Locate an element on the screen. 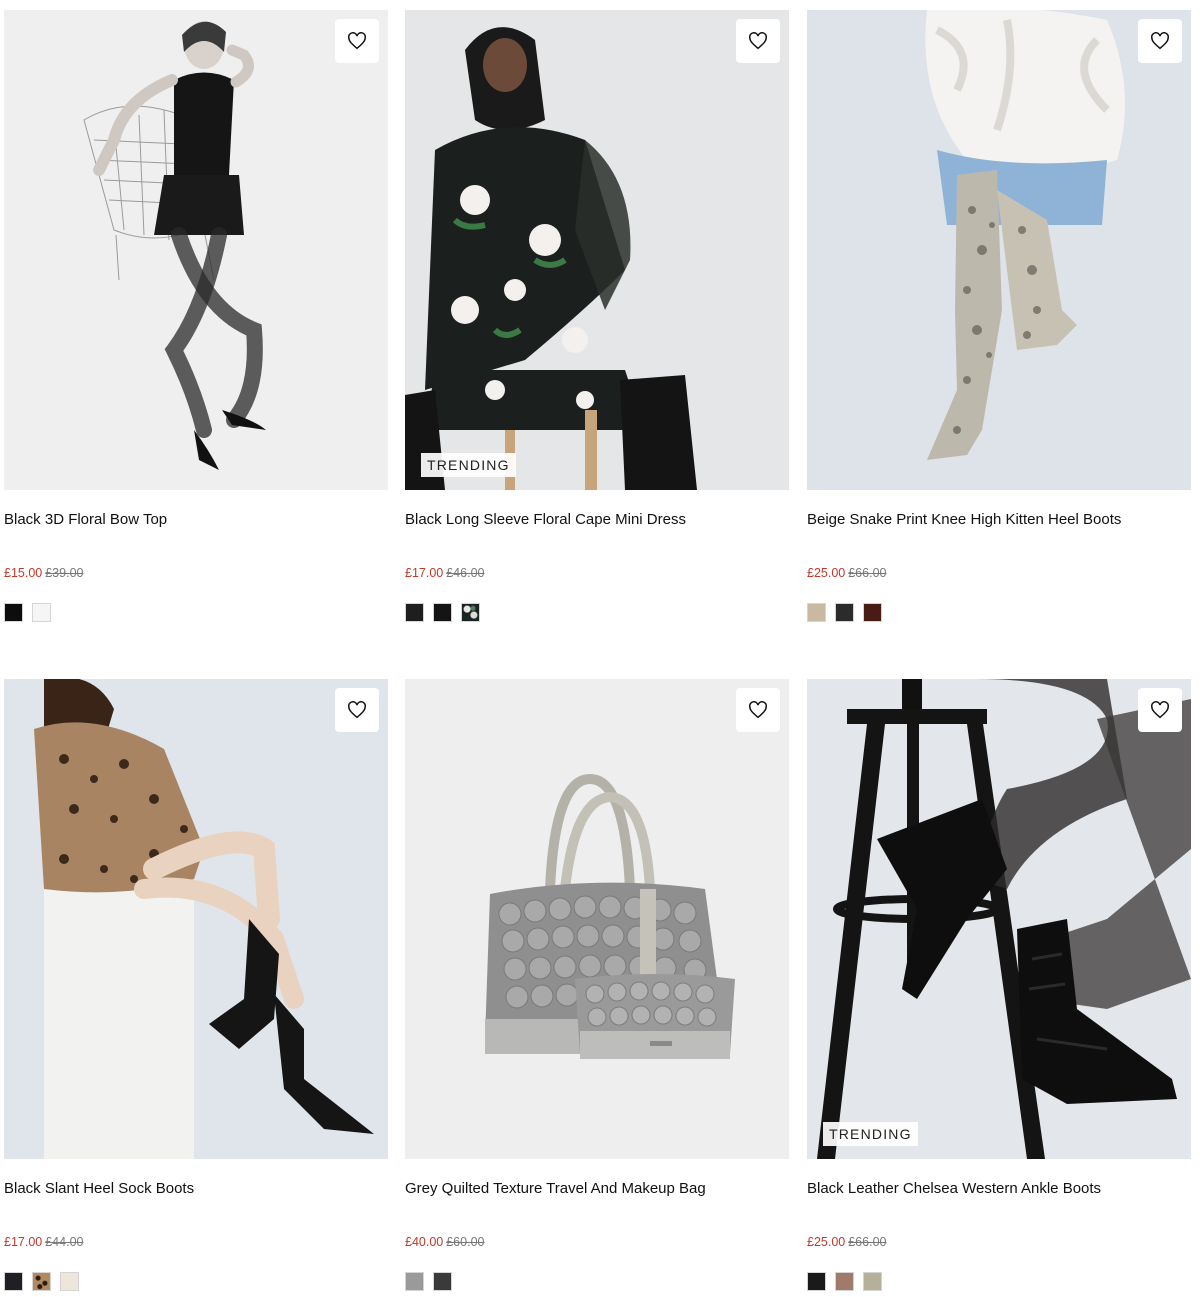  product-title: Black Slant Heel Sock Boots is located at coordinates (196, 1189).